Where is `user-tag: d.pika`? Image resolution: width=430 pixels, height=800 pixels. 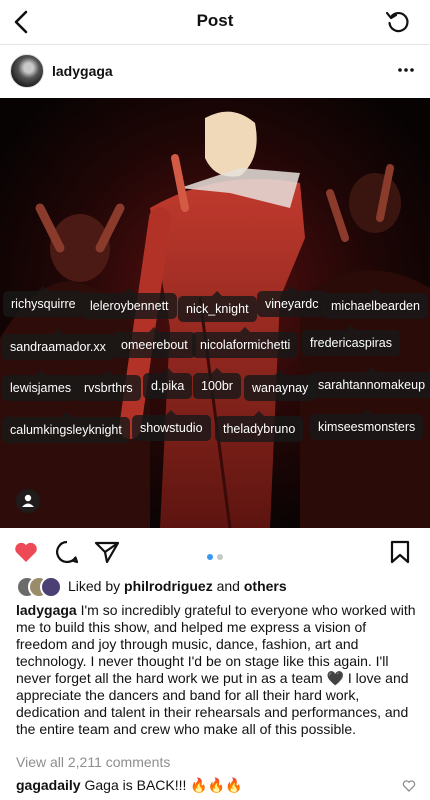
user-tag: d.pika is located at coordinates (168, 383).